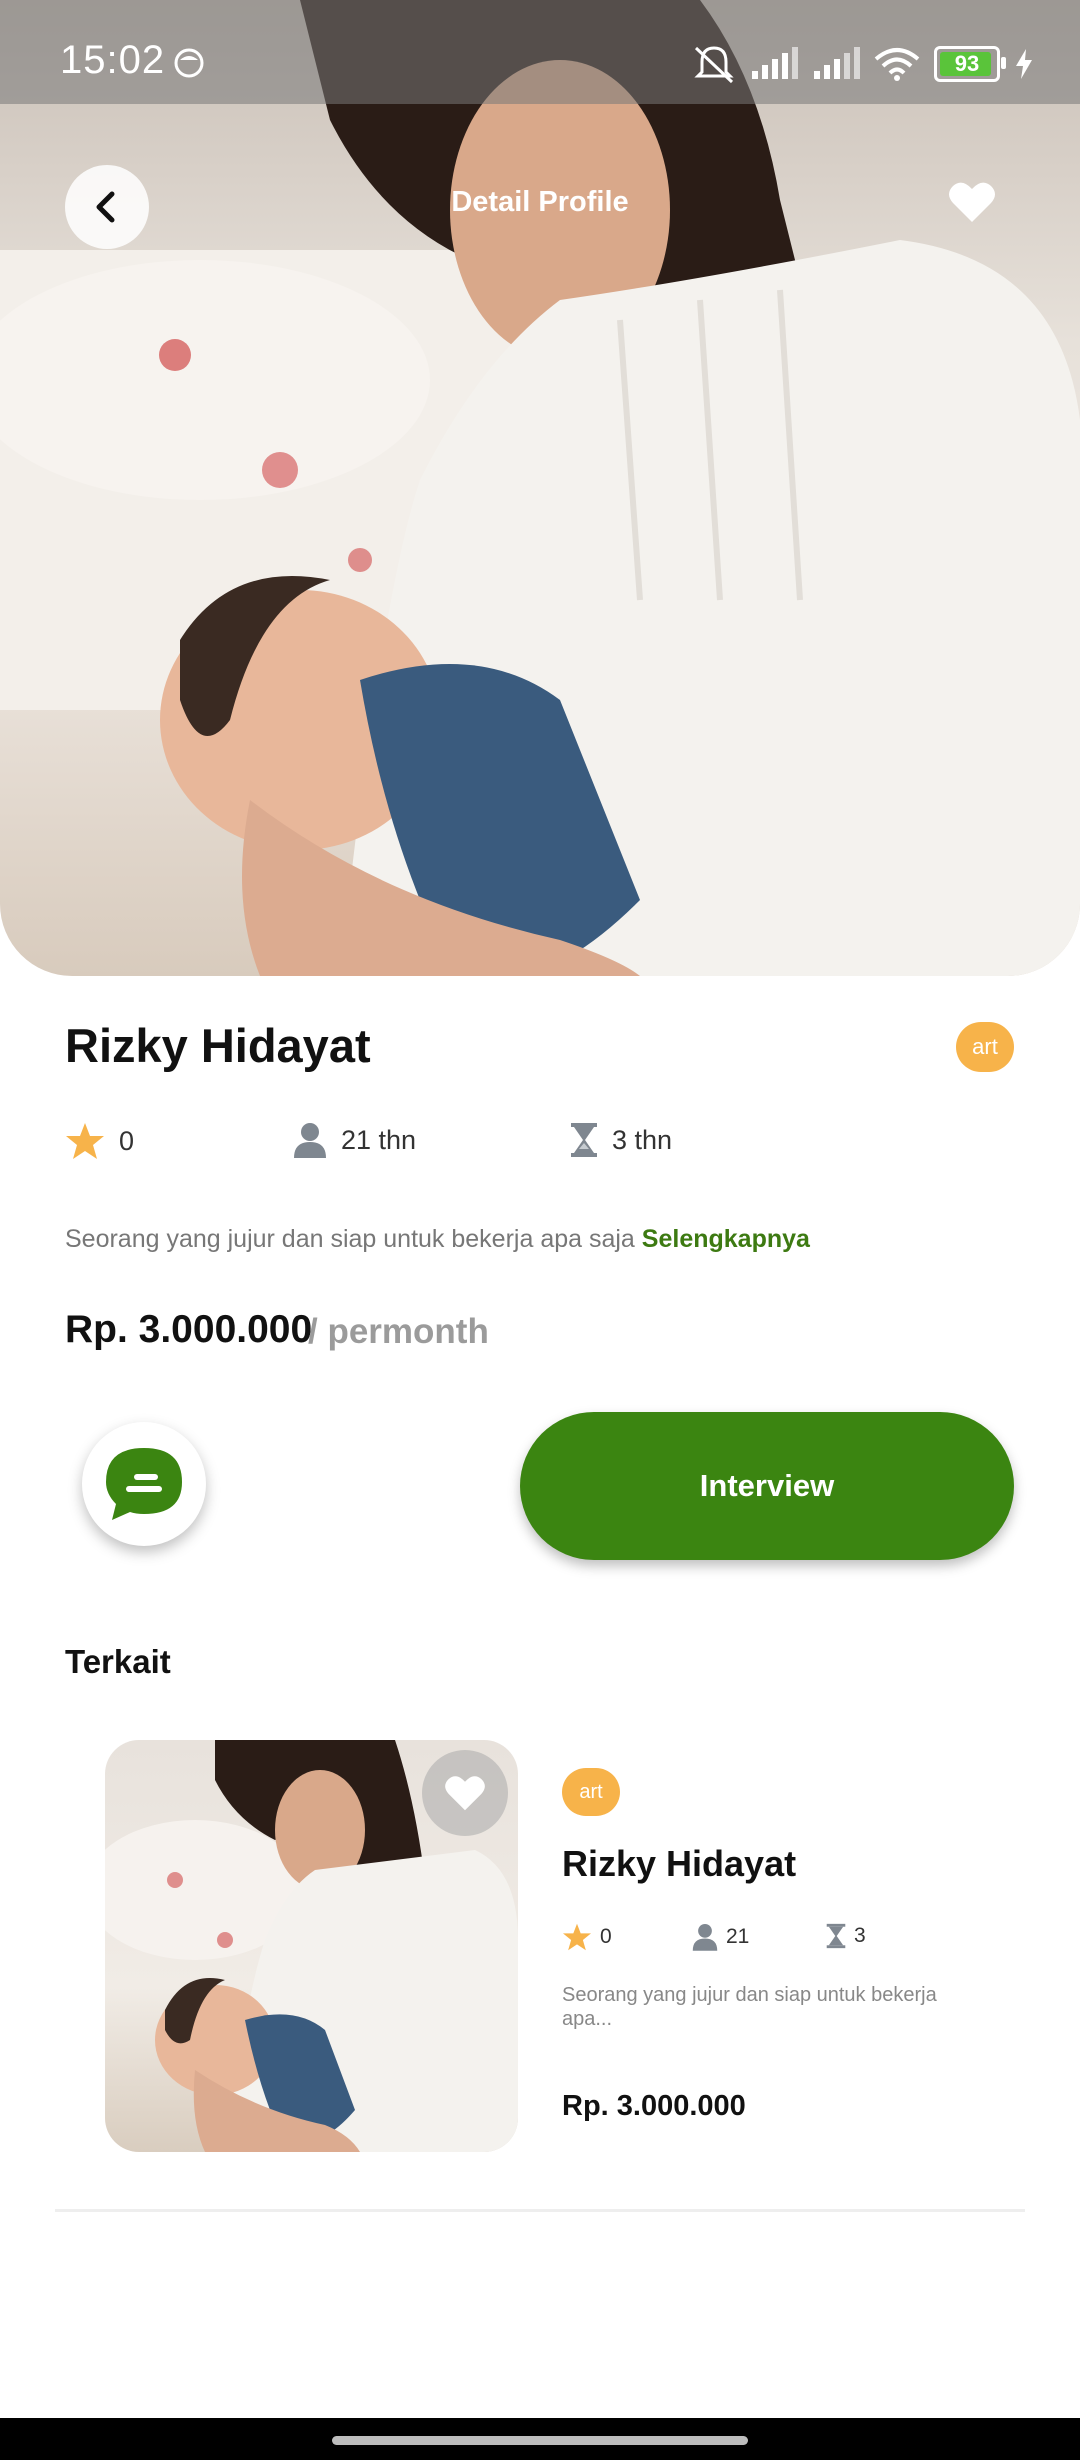 The width and height of the screenshot is (1080, 2460). I want to click on divider, so click(540, 2210).